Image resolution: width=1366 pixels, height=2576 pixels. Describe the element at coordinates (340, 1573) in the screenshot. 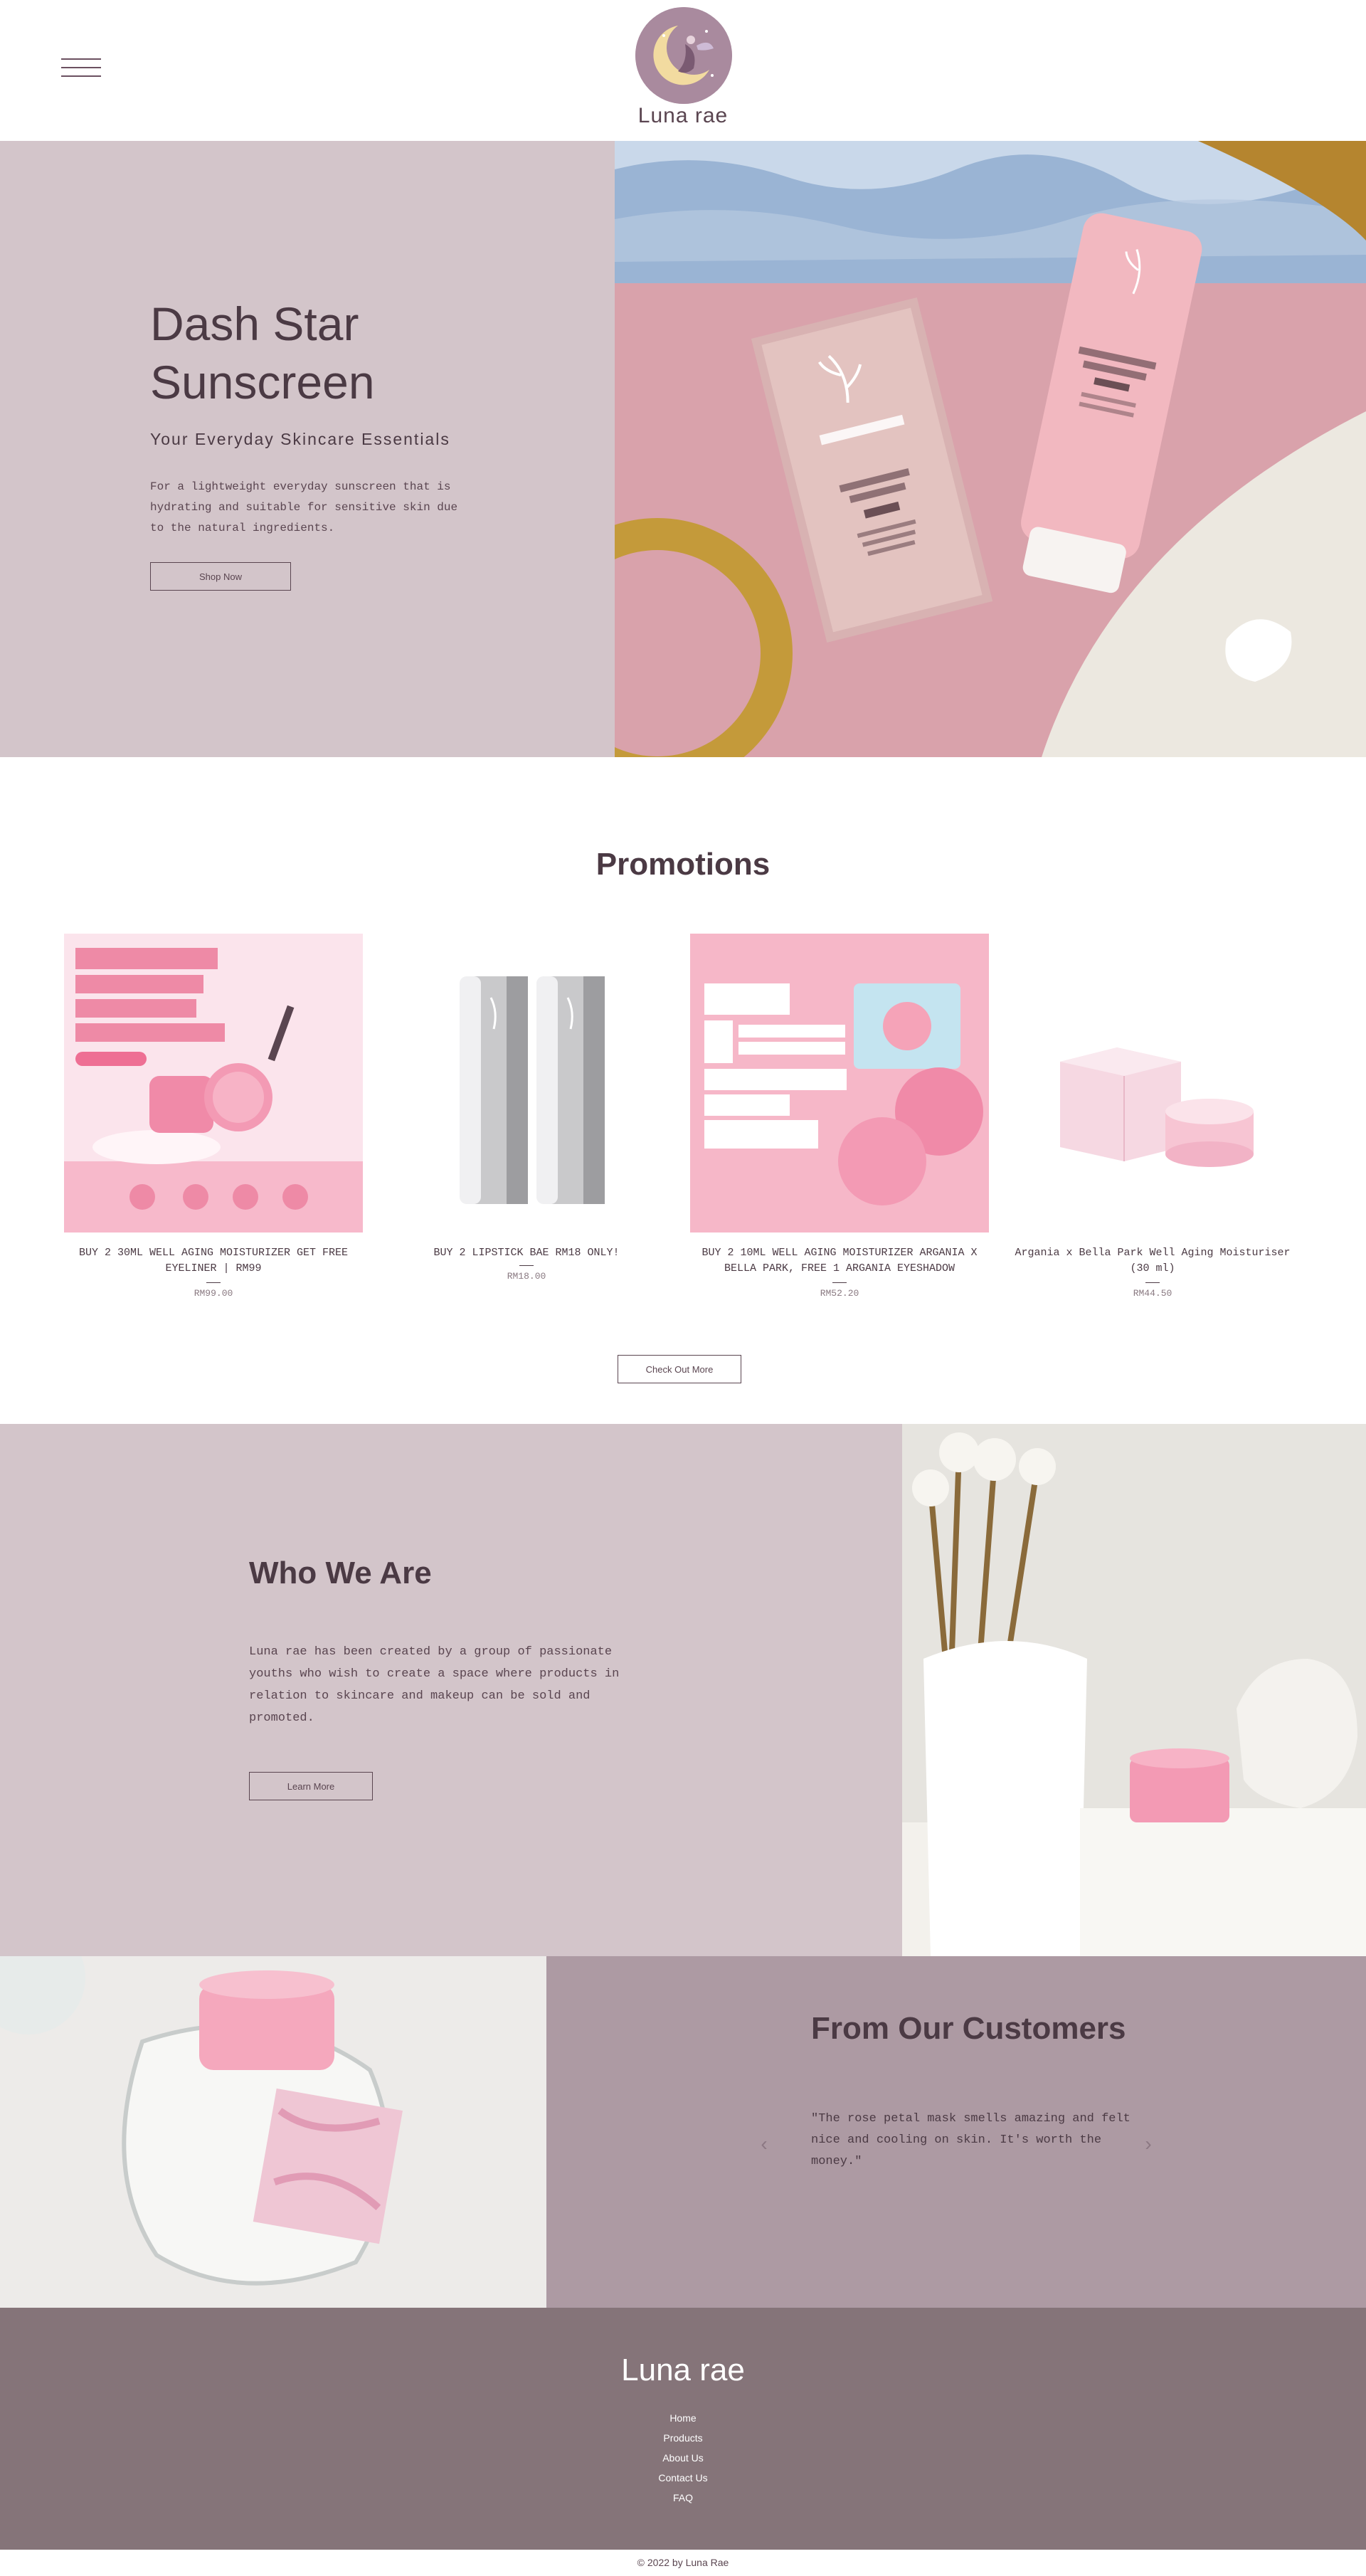

I see `about-title: Who We Are` at that location.